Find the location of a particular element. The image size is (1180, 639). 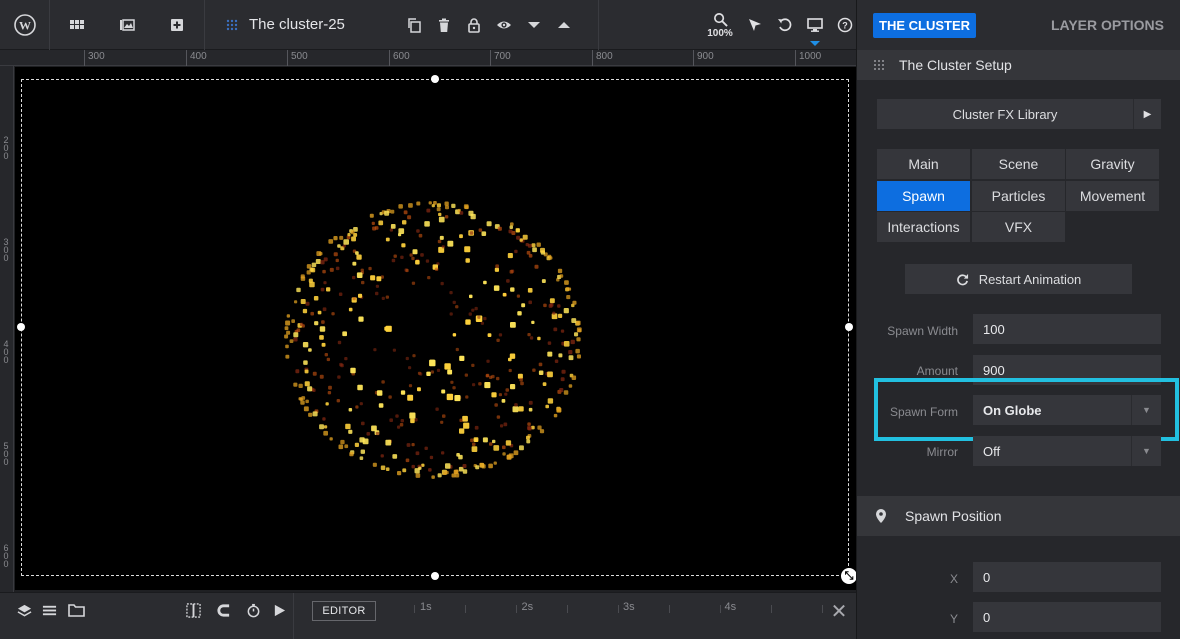

restart-animation-button: Restart Animation is located at coordinates (1018, 279).